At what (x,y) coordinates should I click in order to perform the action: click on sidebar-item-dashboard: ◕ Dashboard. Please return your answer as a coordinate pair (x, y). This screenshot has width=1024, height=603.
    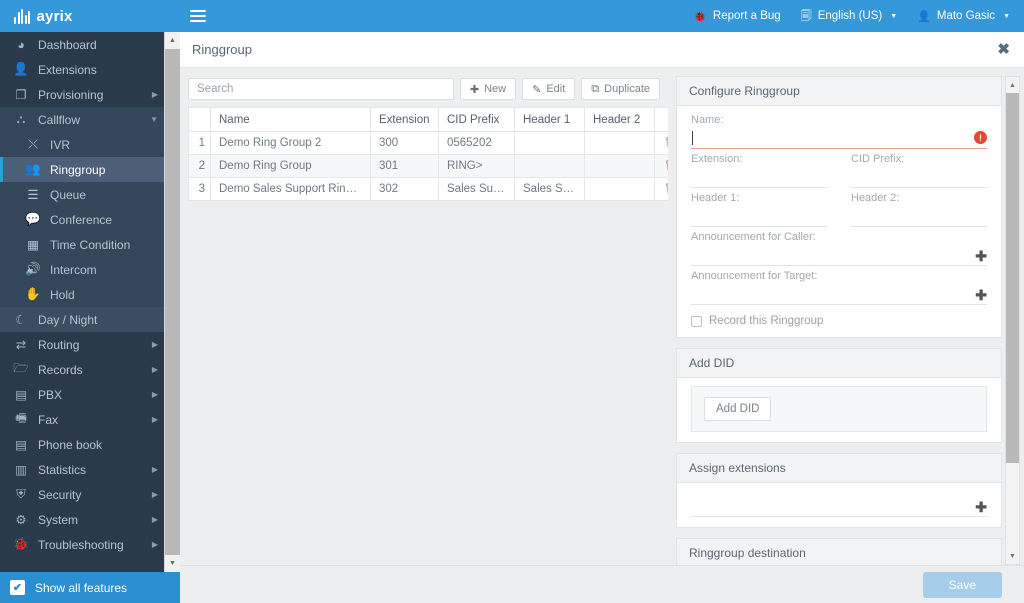
    Looking at the image, I should click on (90, 44).